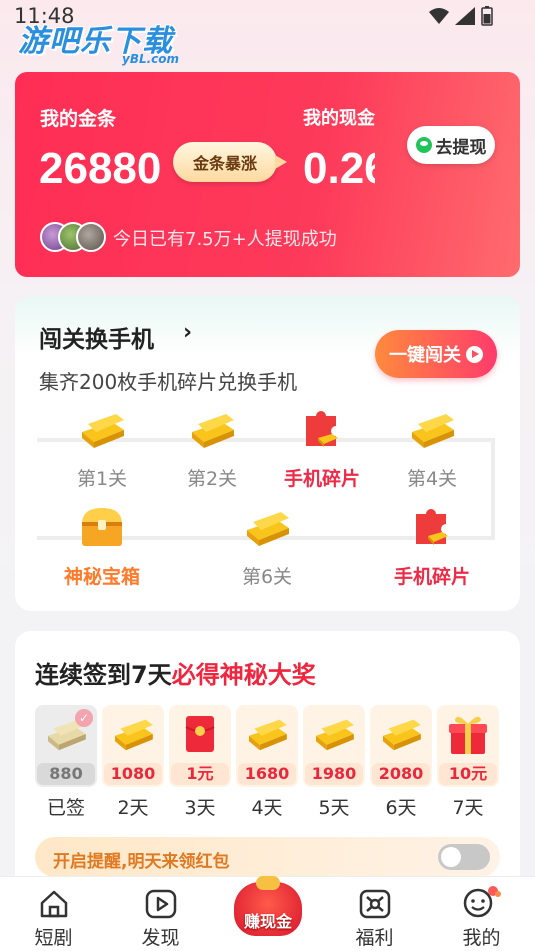  Describe the element at coordinates (439, 16) in the screenshot. I see `wifi-icon` at that location.